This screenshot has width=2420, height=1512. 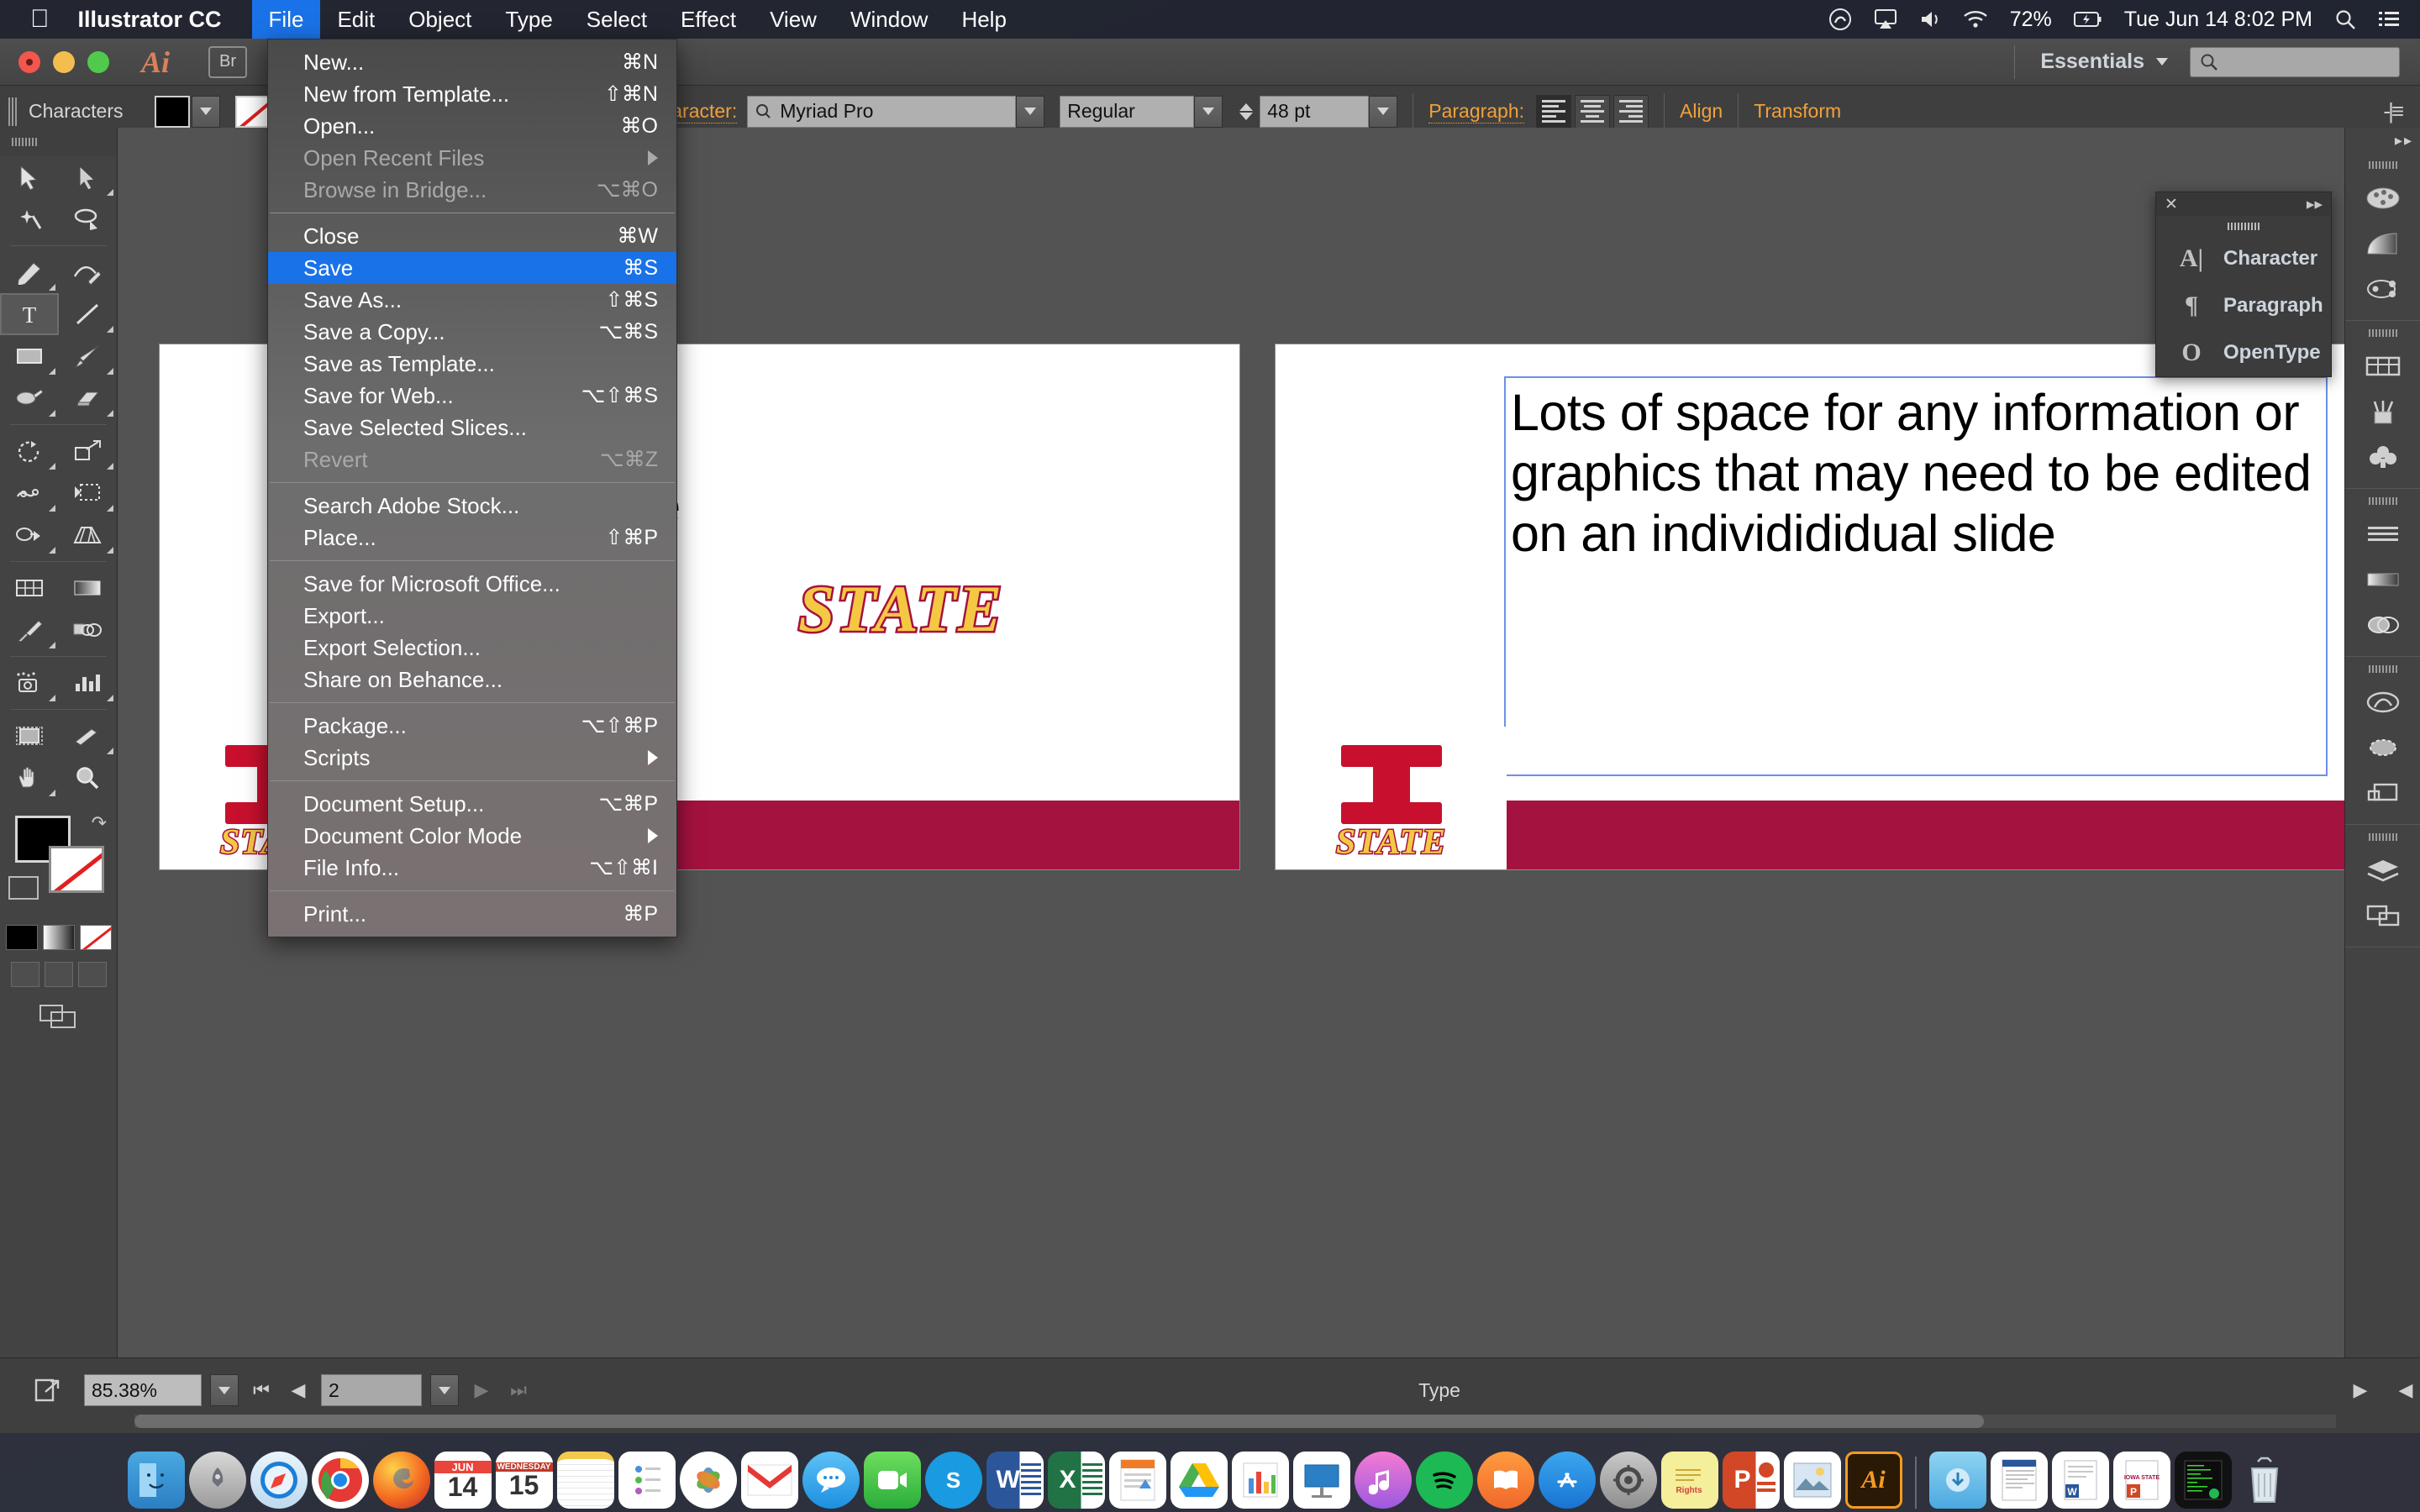 What do you see at coordinates (2243, 258) in the screenshot?
I see `panel-item-character: A| Character` at bounding box center [2243, 258].